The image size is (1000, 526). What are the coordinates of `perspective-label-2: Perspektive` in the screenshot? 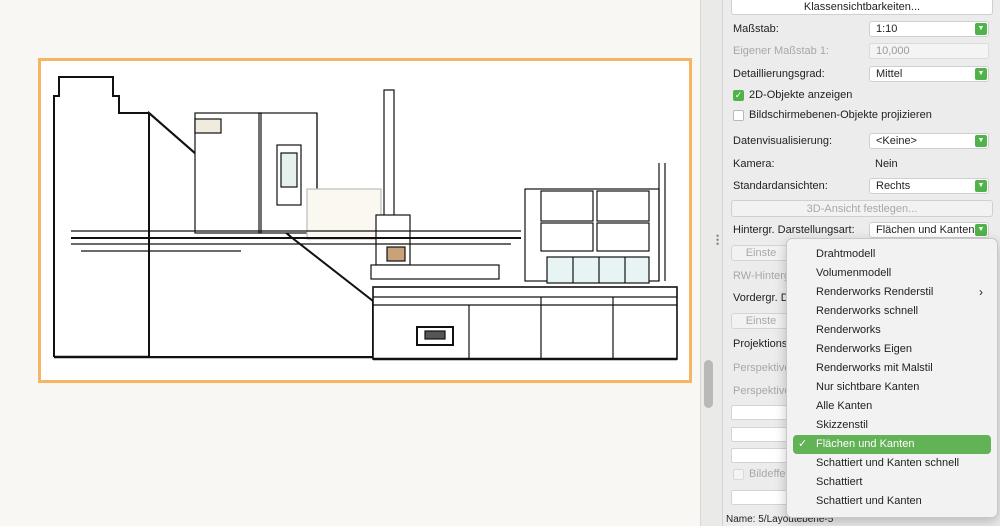 It's located at (762, 391).